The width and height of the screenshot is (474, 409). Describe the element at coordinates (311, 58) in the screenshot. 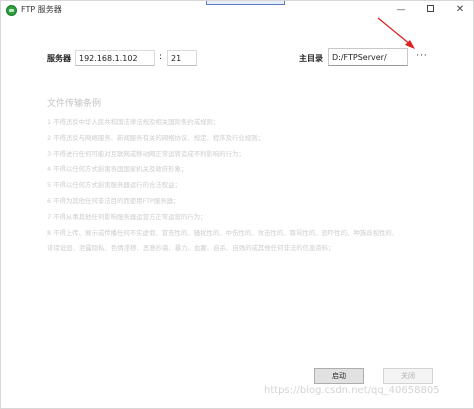

I see `root-dir-label: 主目录` at that location.